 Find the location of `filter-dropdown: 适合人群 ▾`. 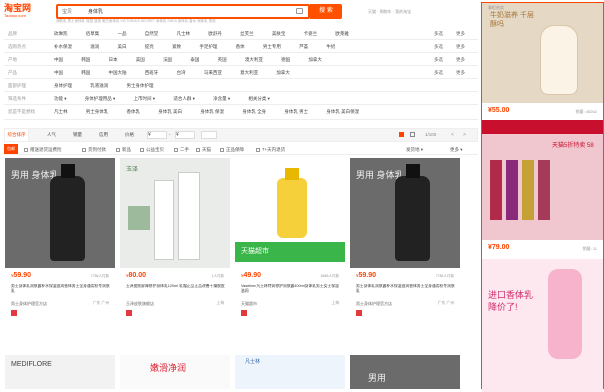

filter-dropdown: 适合人群 ▾ is located at coordinates (184, 99).